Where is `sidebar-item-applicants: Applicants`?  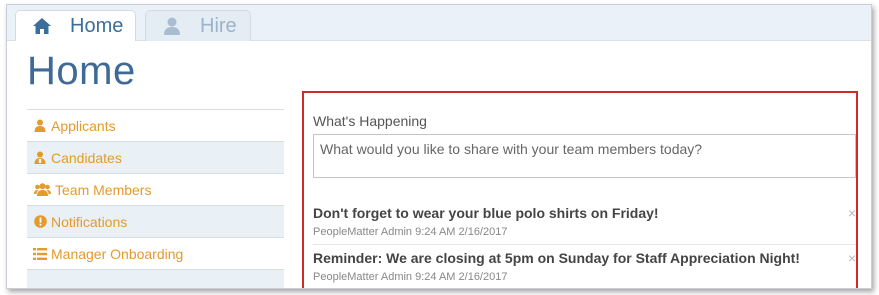 sidebar-item-applicants: Applicants is located at coordinates (155, 126).